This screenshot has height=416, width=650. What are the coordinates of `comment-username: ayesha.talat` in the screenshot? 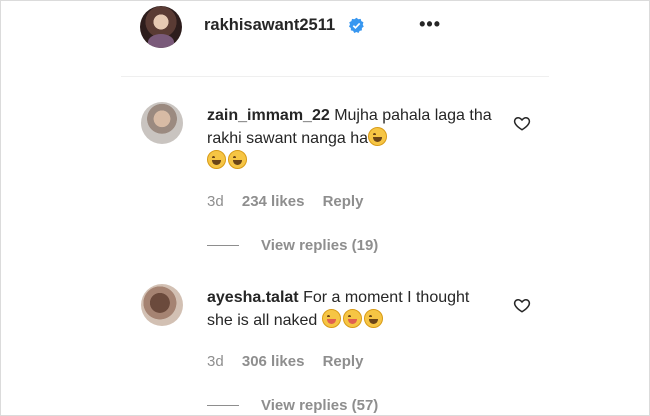 It's located at (253, 297).